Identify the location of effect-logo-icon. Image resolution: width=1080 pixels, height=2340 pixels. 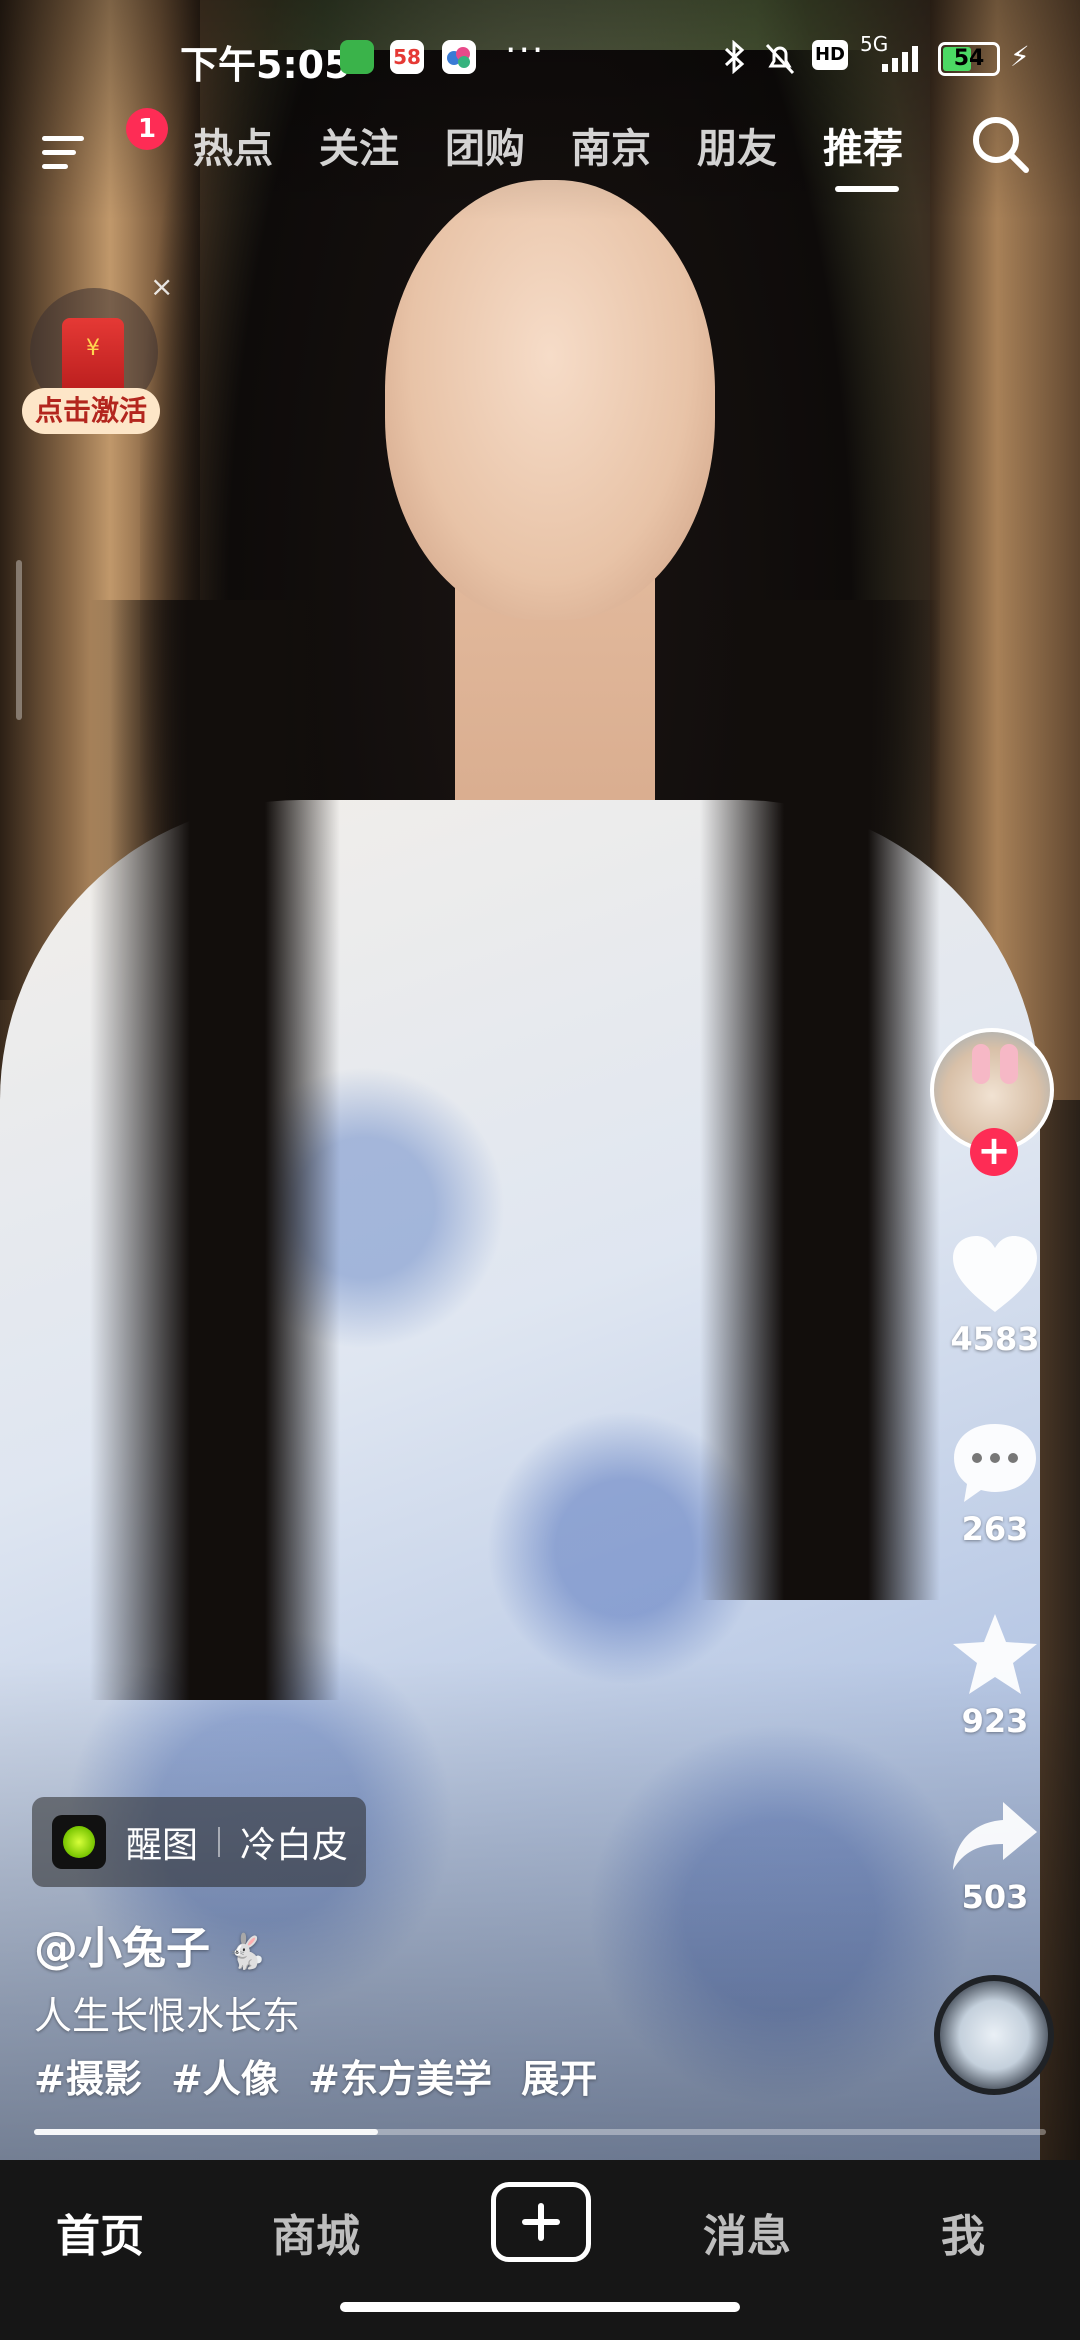
(79, 1842).